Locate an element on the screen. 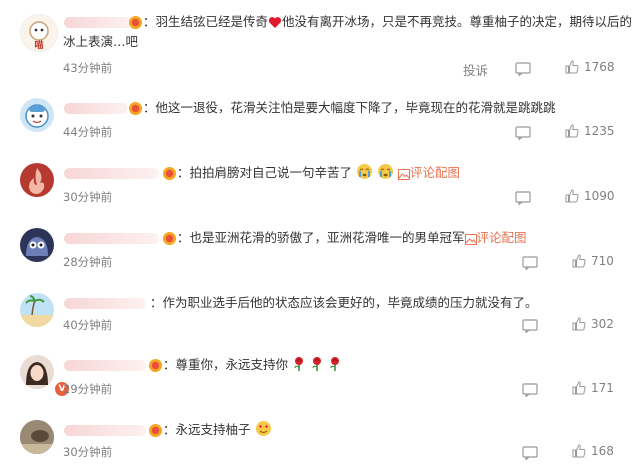 This screenshot has height=471, width=641. heart-icon is located at coordinates (275, 22).